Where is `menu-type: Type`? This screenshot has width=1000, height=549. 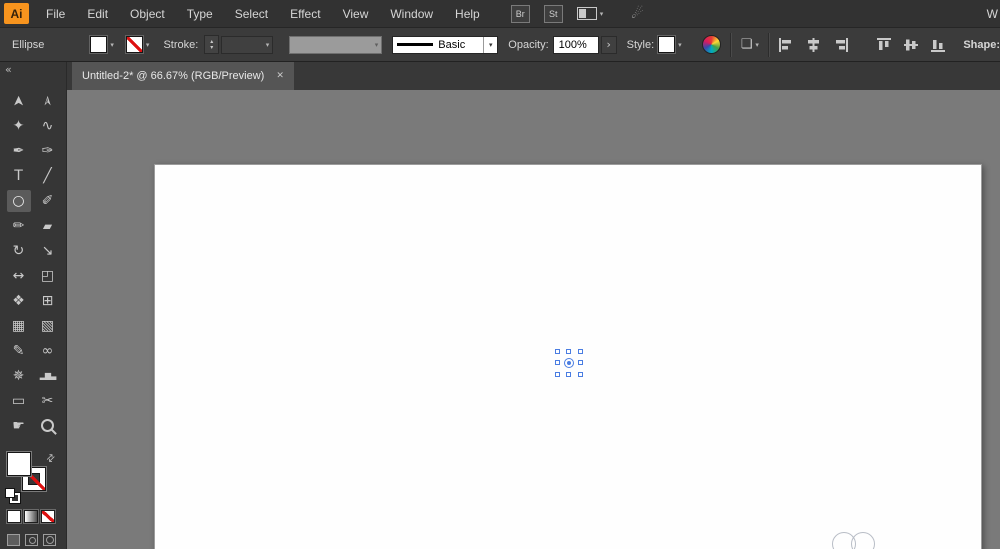
menu-type: Type is located at coordinates (200, 14).